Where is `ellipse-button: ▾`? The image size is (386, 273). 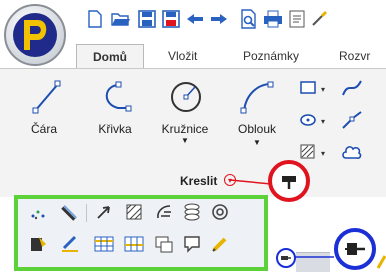
ellipse-button: ▾ is located at coordinates (316, 120).